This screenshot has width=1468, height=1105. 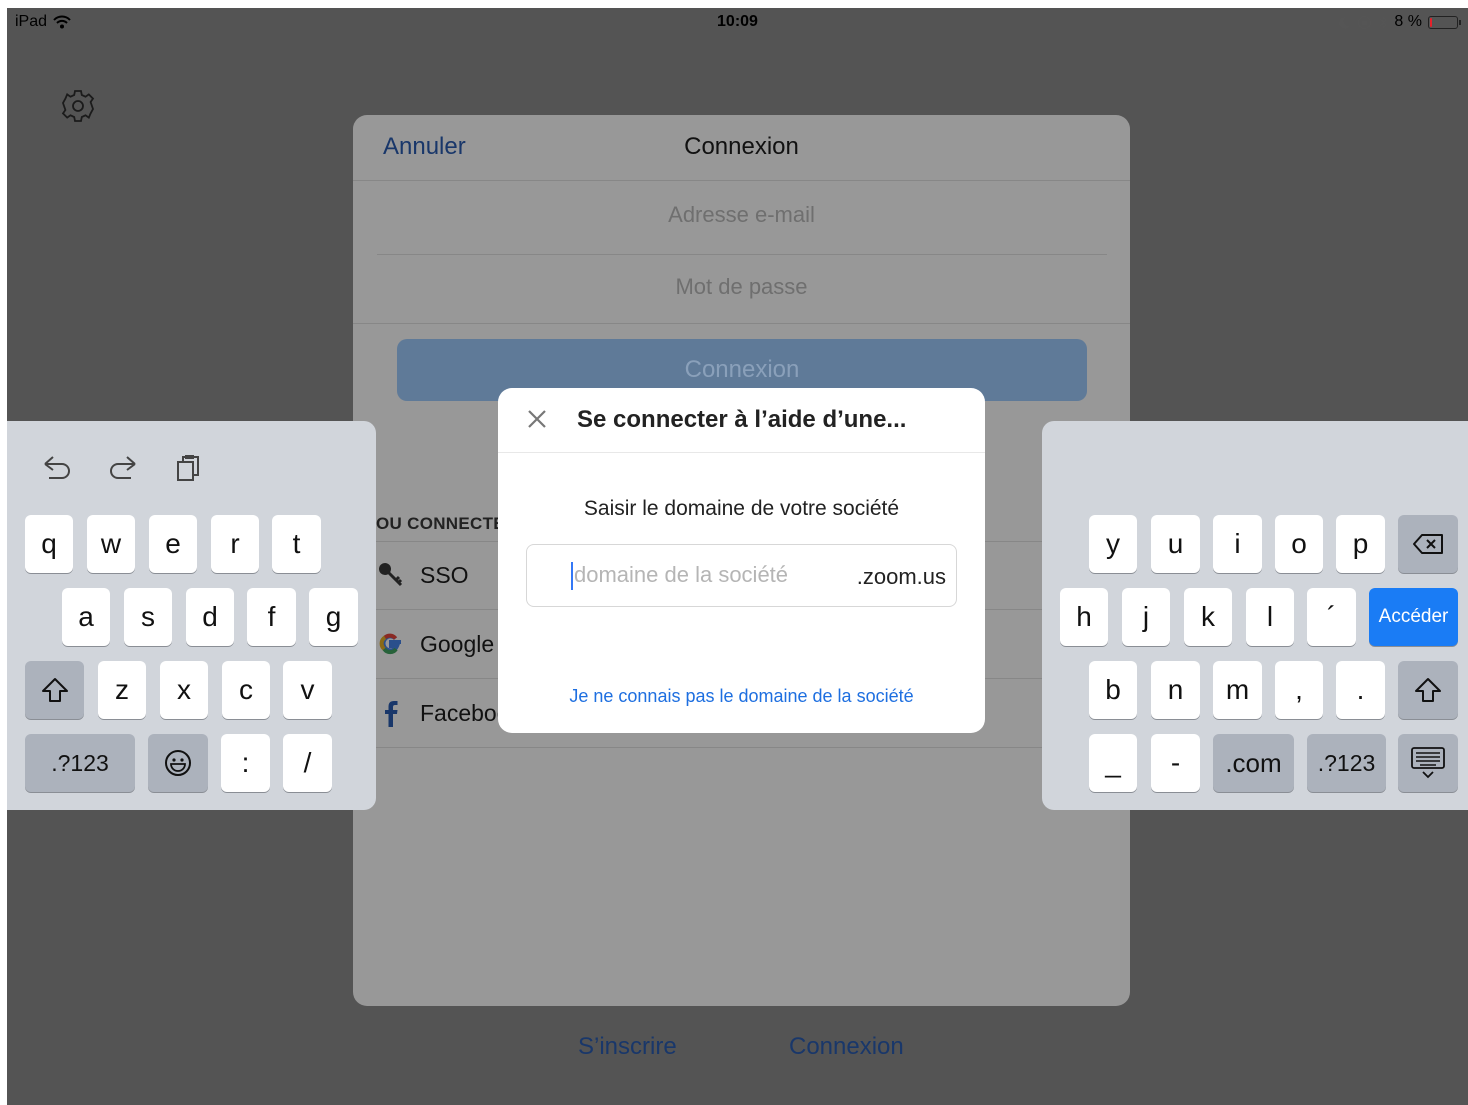 I want to click on delete-key, so click(x=1428, y=544).